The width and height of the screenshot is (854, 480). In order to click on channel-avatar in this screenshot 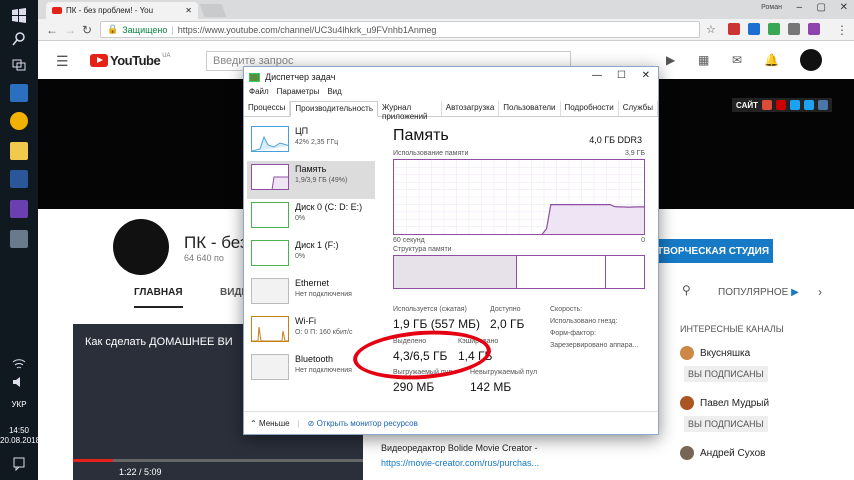, I will do `click(141, 247)`.